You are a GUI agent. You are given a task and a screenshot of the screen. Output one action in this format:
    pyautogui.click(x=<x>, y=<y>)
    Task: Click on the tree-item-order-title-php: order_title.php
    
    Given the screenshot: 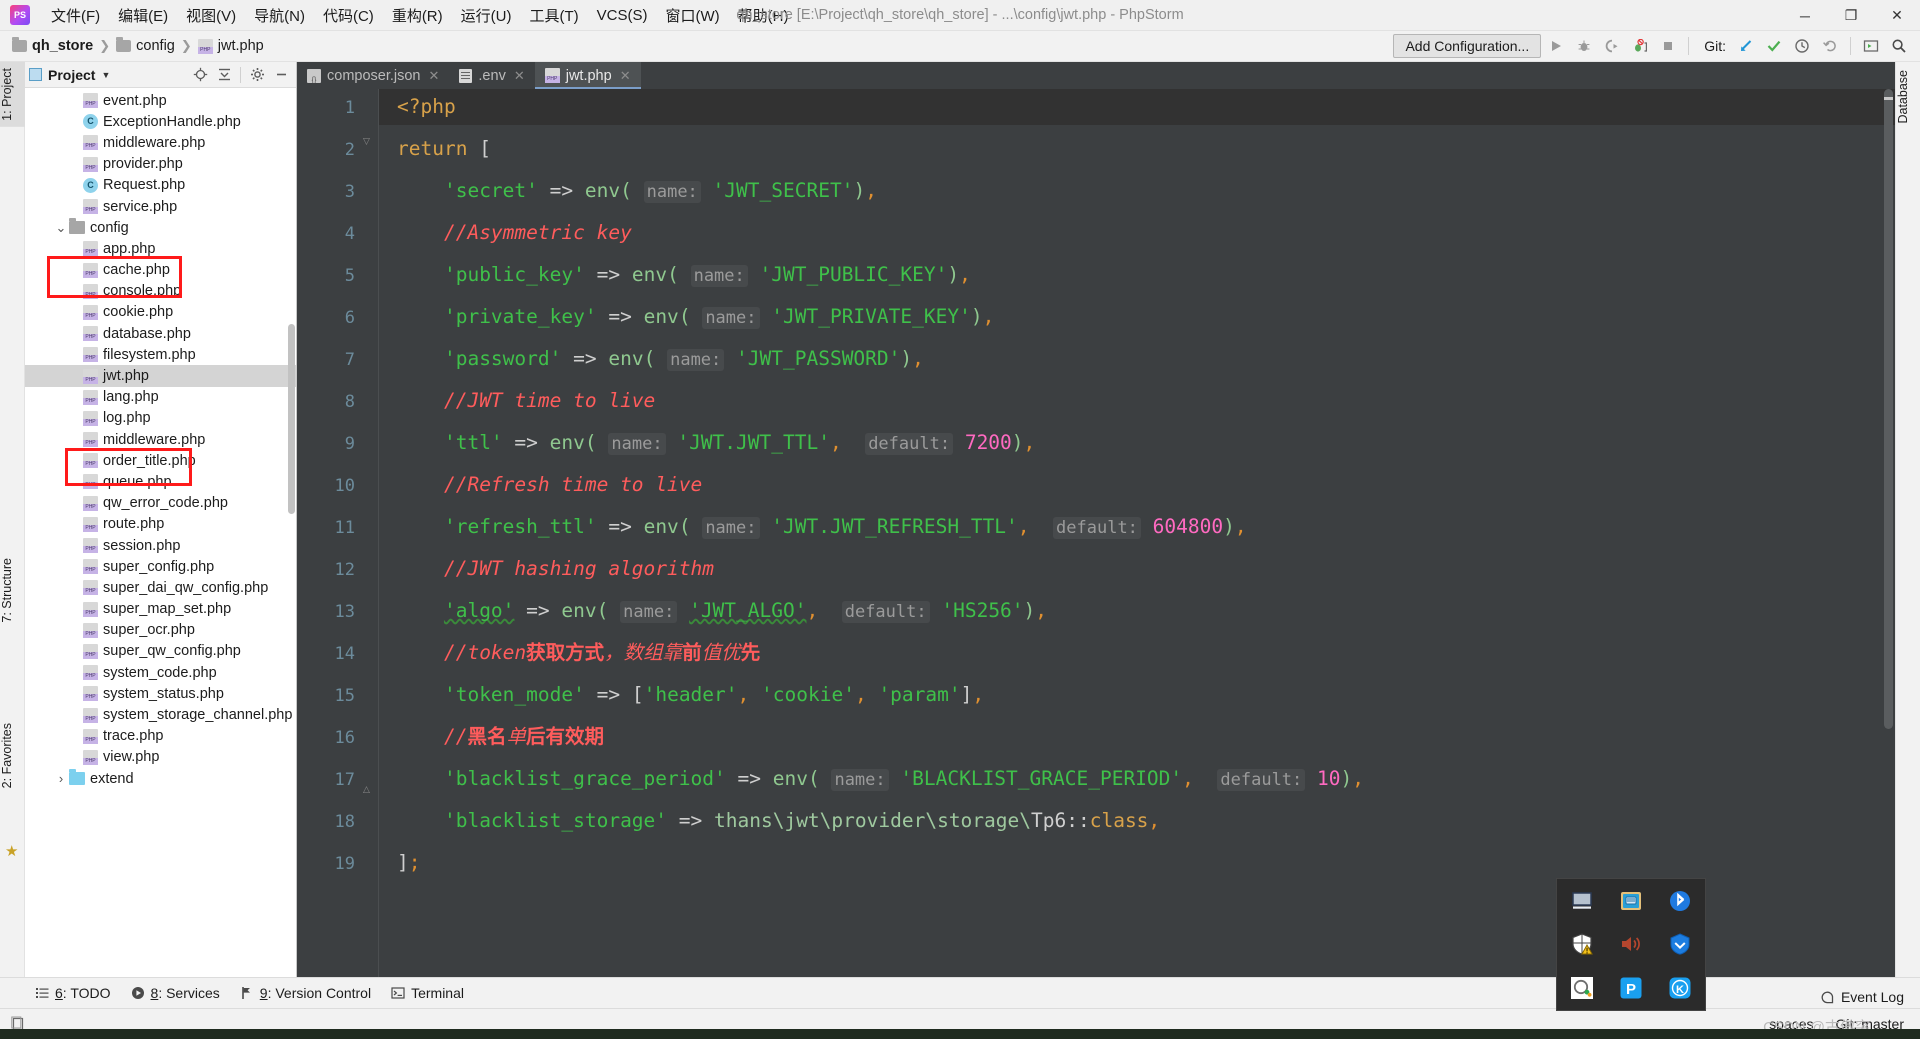 What is the action you would take?
    pyautogui.click(x=160, y=460)
    